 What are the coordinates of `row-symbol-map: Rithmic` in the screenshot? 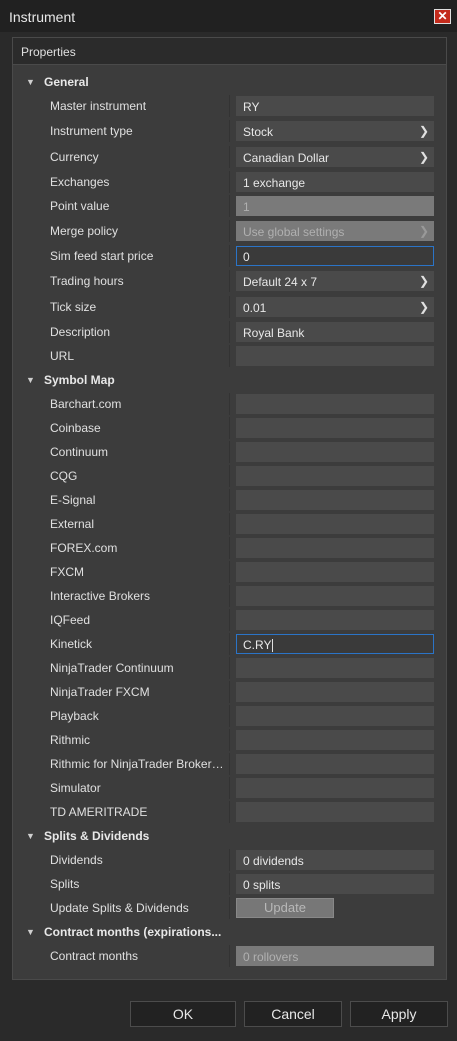 It's located at (229, 740).